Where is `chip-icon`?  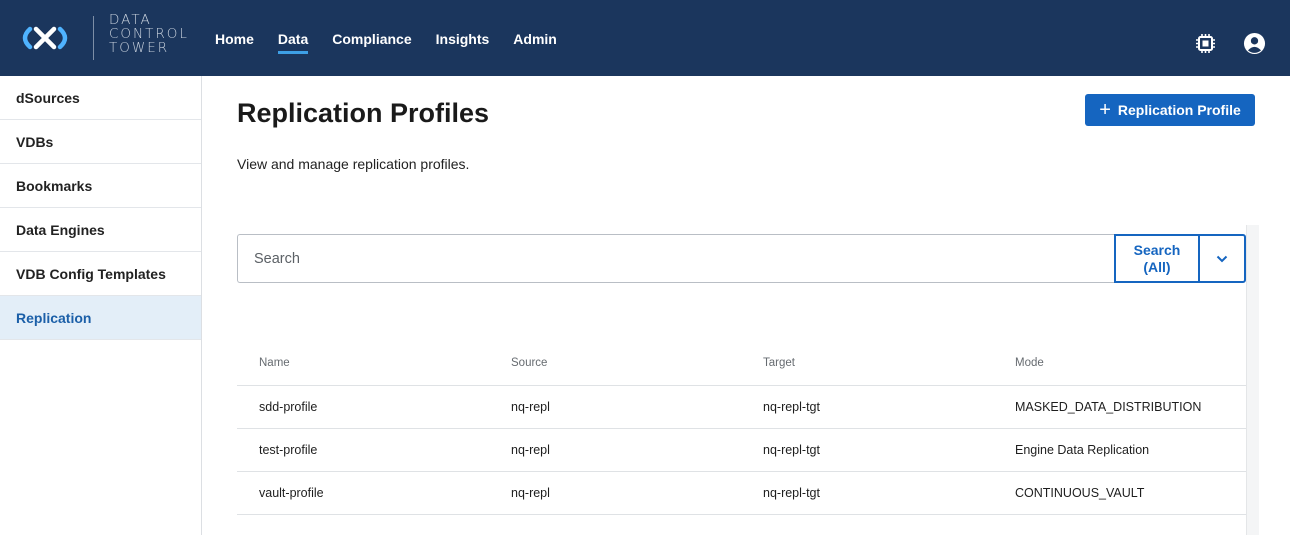
chip-icon is located at coordinates (1205, 43).